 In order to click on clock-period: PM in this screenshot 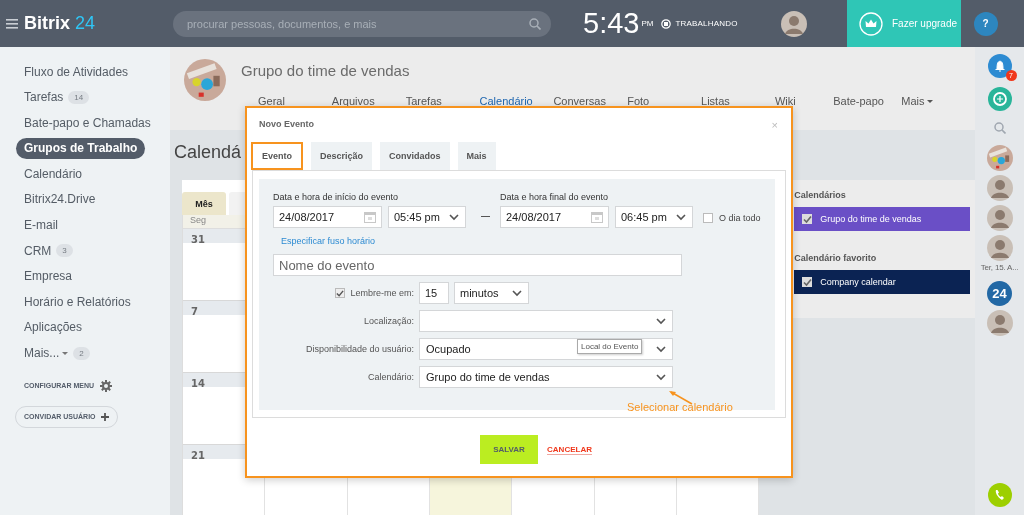, I will do `click(647, 23)`.